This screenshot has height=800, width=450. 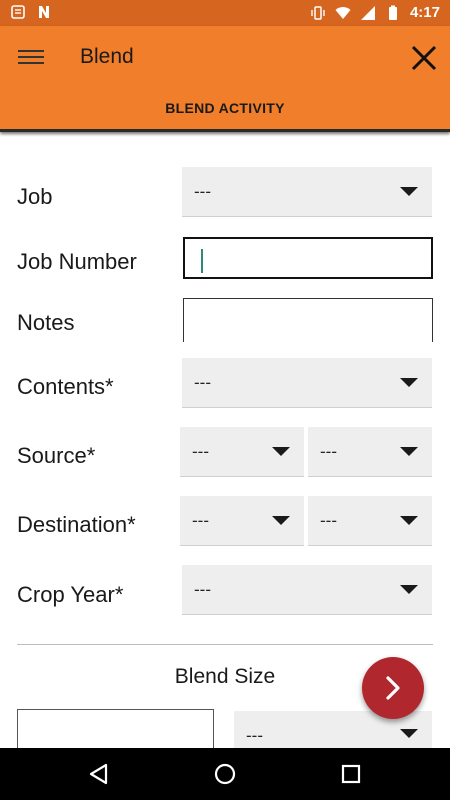 I want to click on source-select-b: ---, so click(x=370, y=452).